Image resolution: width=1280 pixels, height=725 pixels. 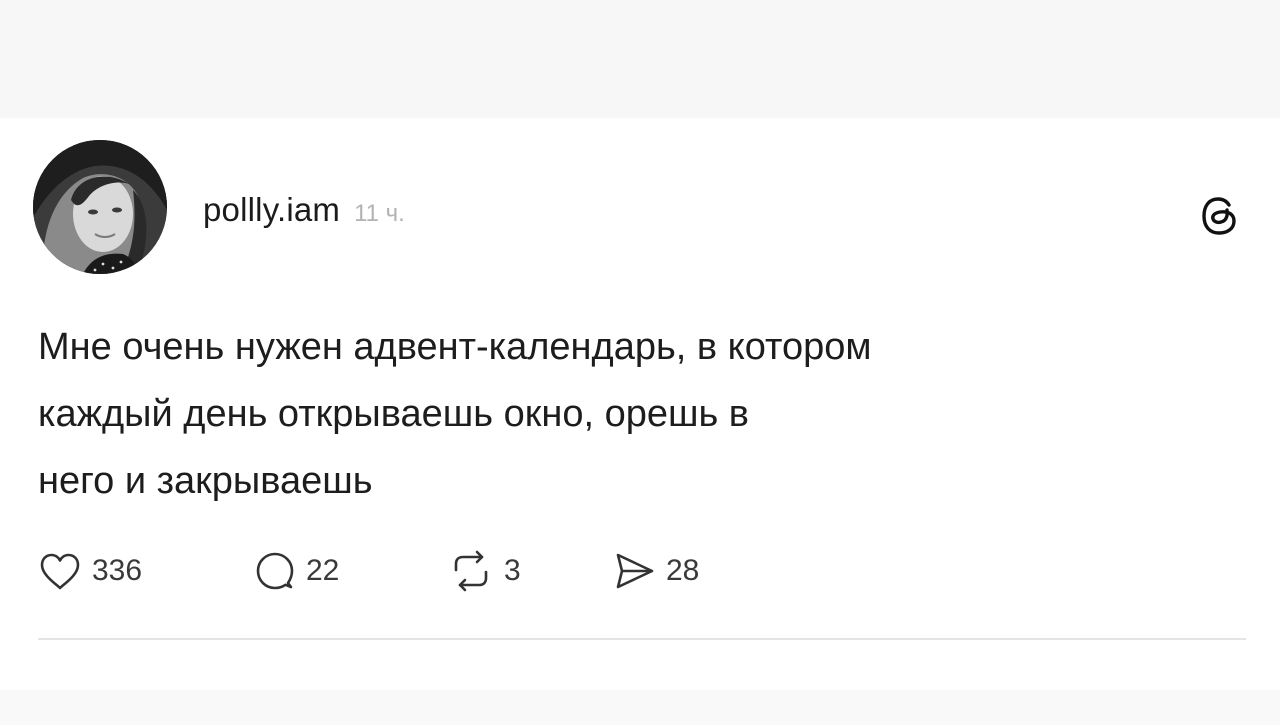 I want to click on username: pollly.iam, so click(x=271, y=210).